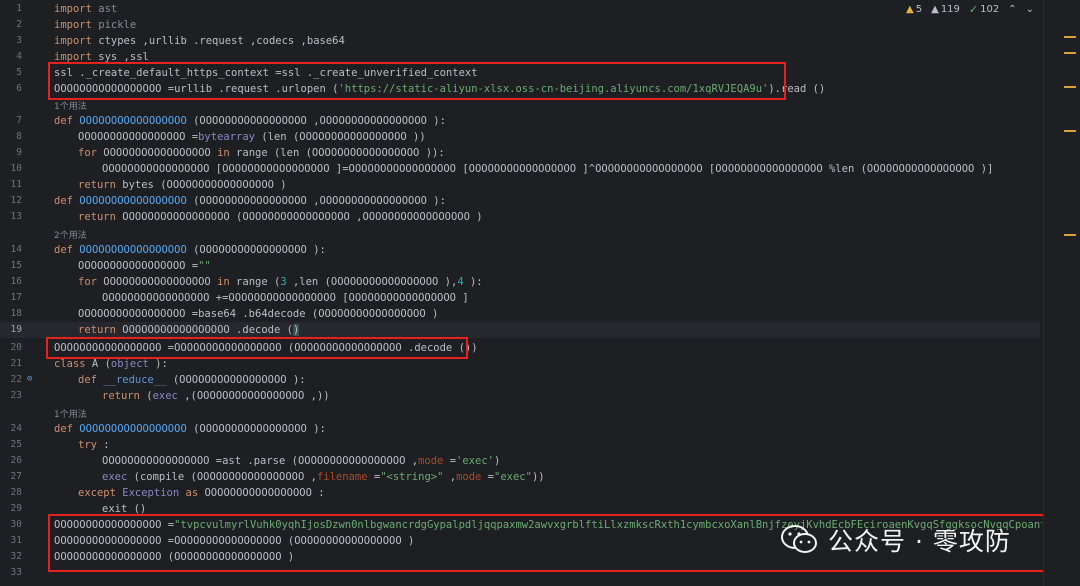 This screenshot has height=586, width=1080. I want to click on line-number: 24, so click(16, 428).